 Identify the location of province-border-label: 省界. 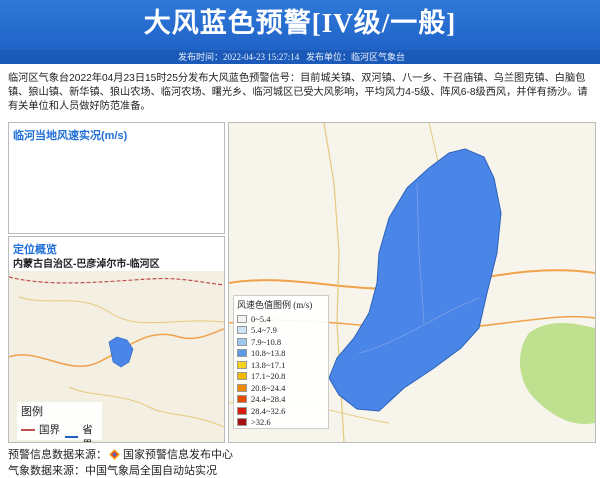
(87, 433).